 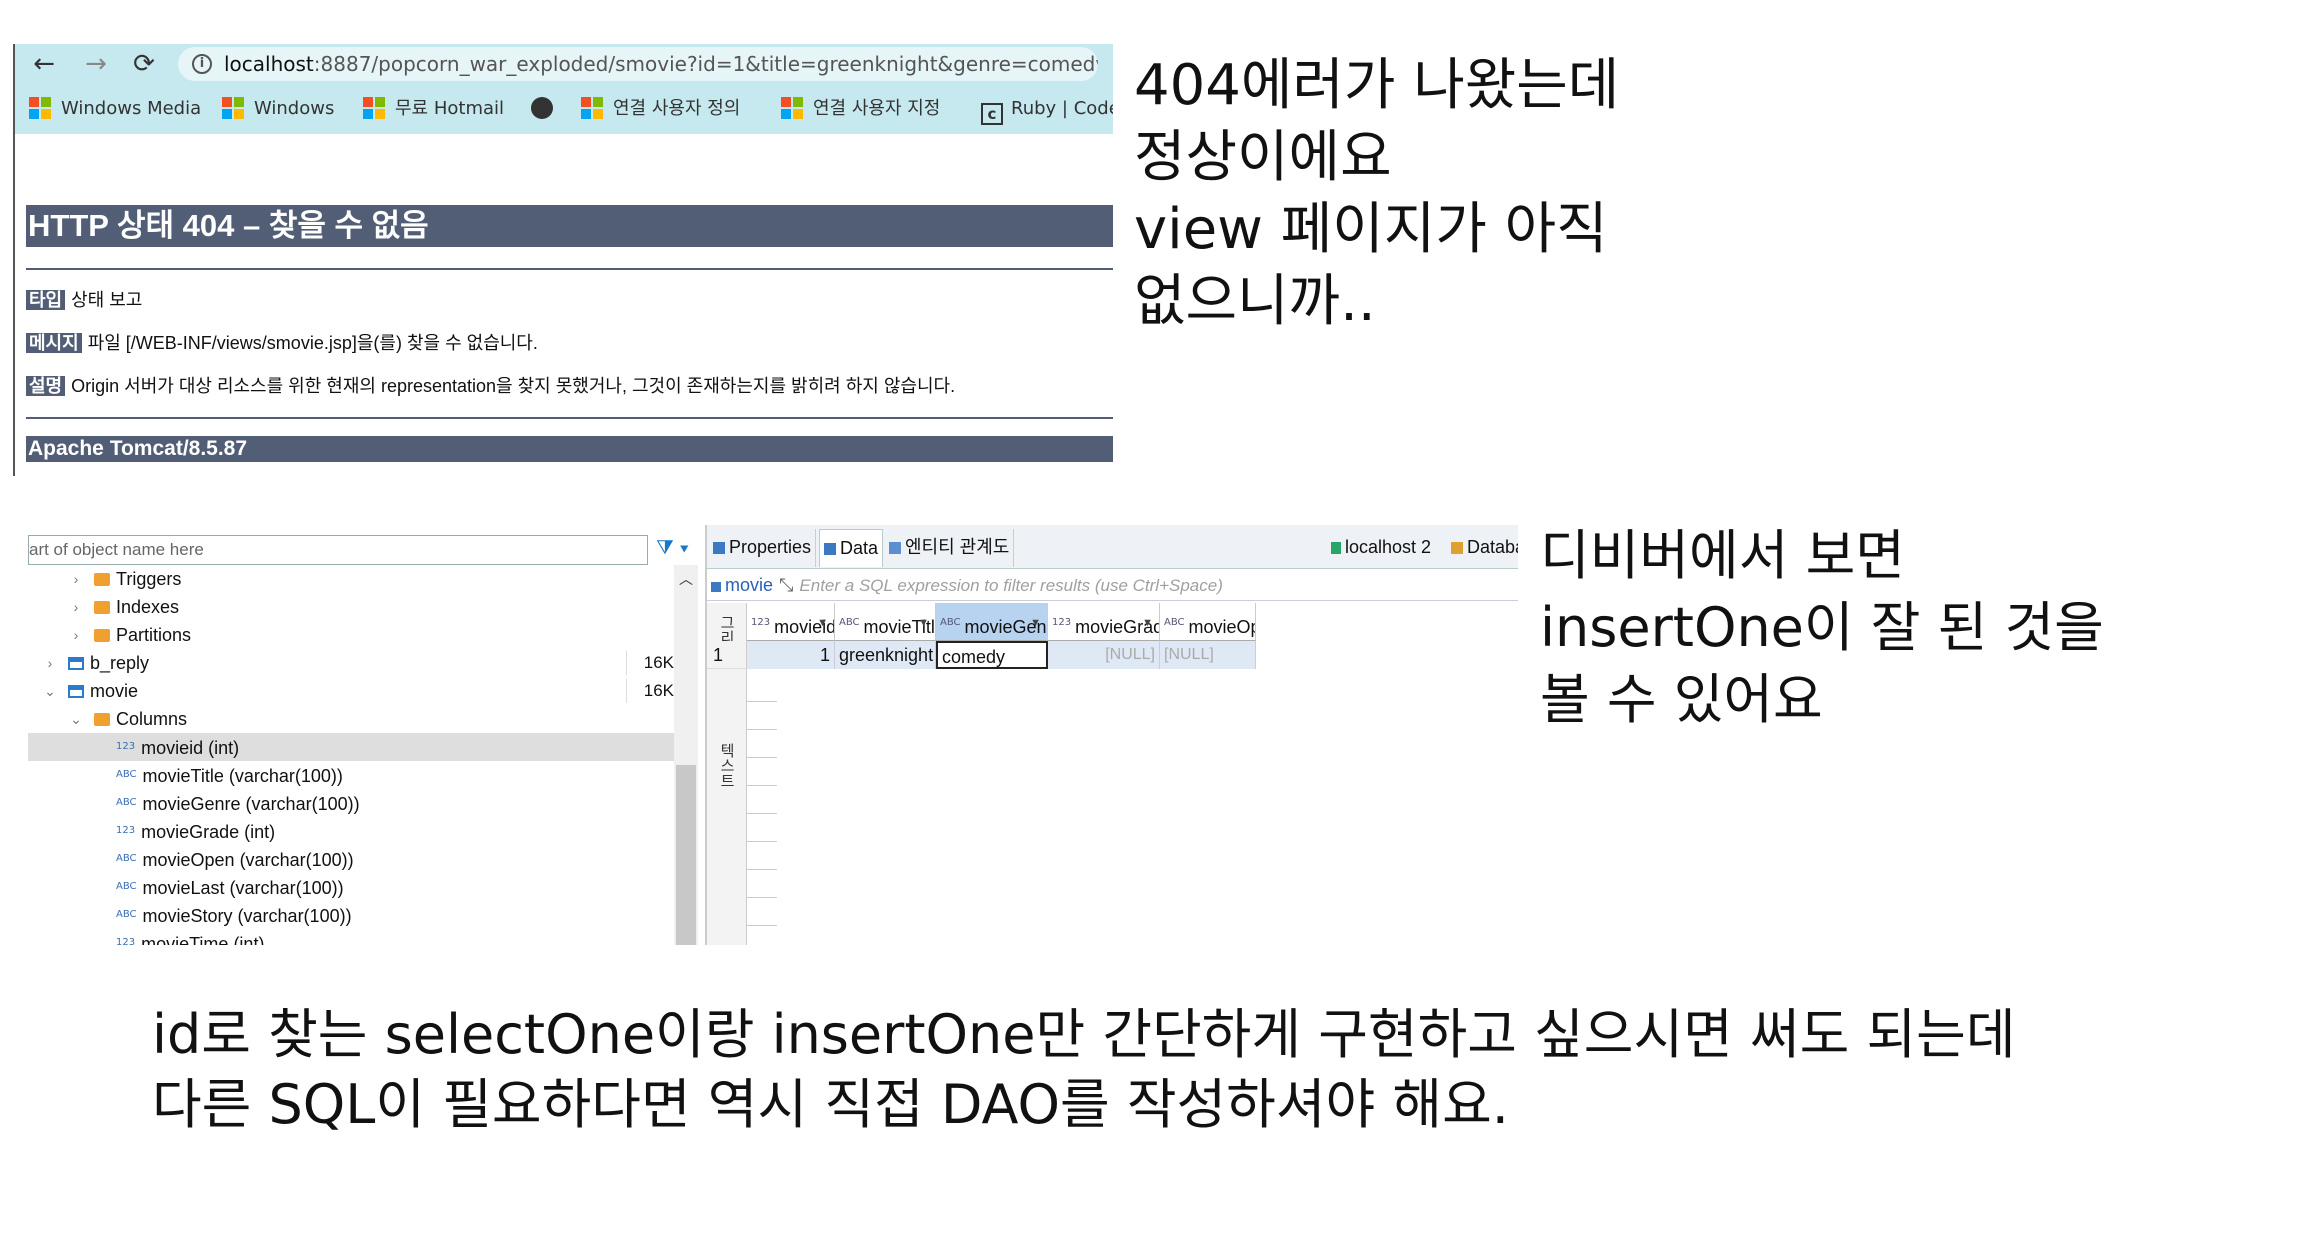 I want to click on folder-icon, so click(x=102, y=635).